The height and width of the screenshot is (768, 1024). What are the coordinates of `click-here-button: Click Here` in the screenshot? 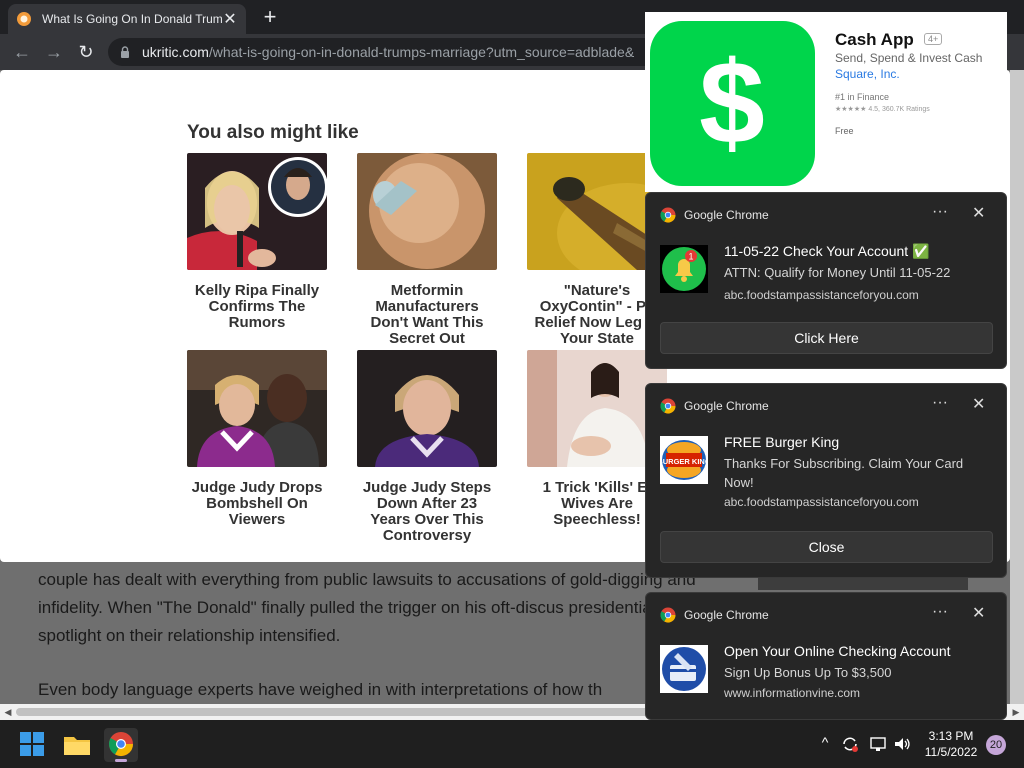 It's located at (826, 338).